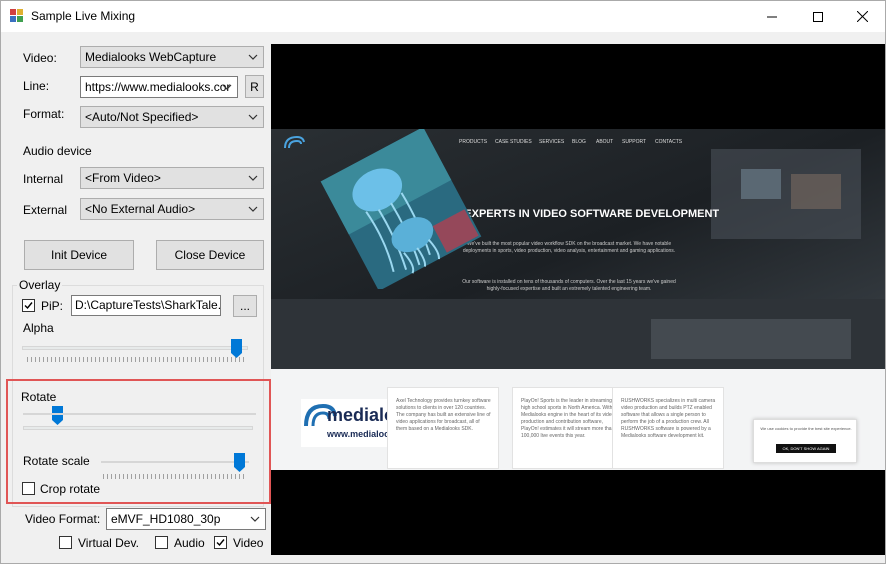 The width and height of the screenshot is (886, 564). What do you see at coordinates (151, 57) in the screenshot?
I see `video-source-value: Medialooks WebCapture` at bounding box center [151, 57].